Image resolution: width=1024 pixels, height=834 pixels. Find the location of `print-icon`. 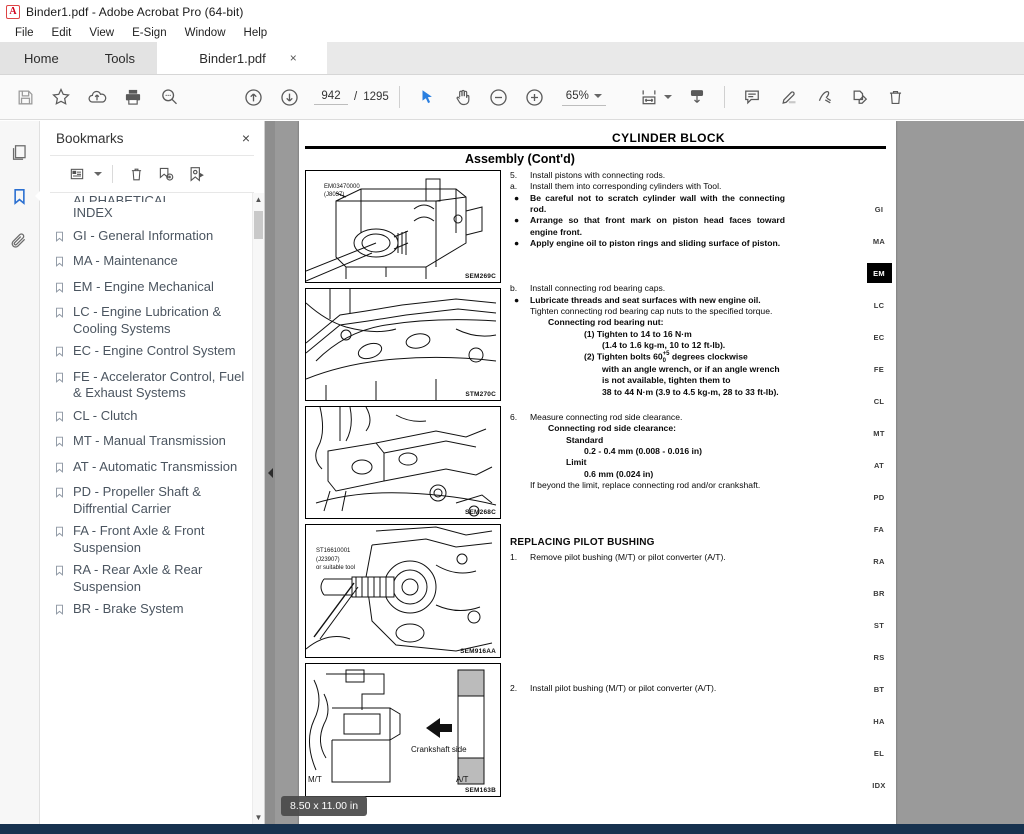

print-icon is located at coordinates (133, 97).